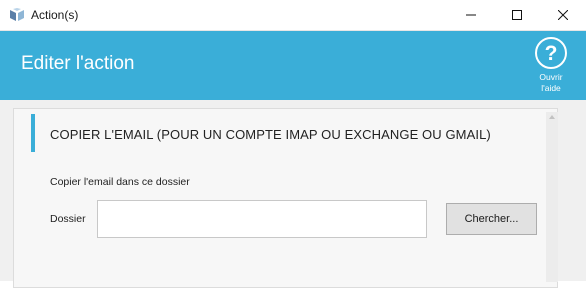  I want to click on scroll-up-icon, so click(552, 119).